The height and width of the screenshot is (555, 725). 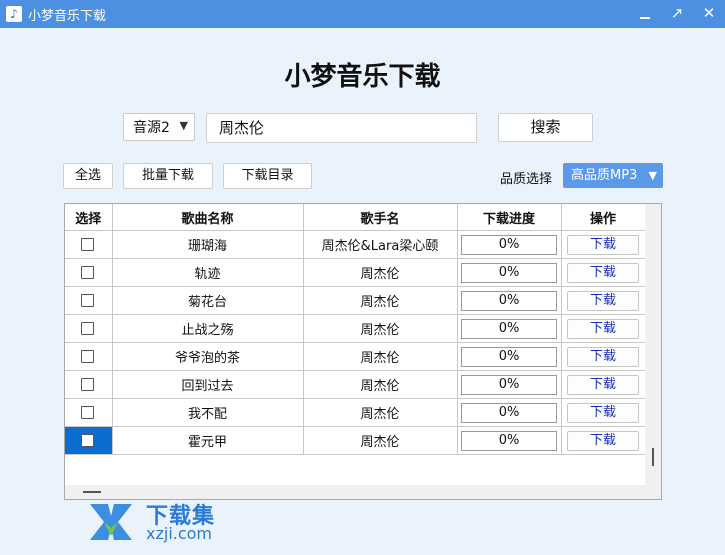 I want to click on song-name-cell: 霍元甲, so click(x=207, y=440).